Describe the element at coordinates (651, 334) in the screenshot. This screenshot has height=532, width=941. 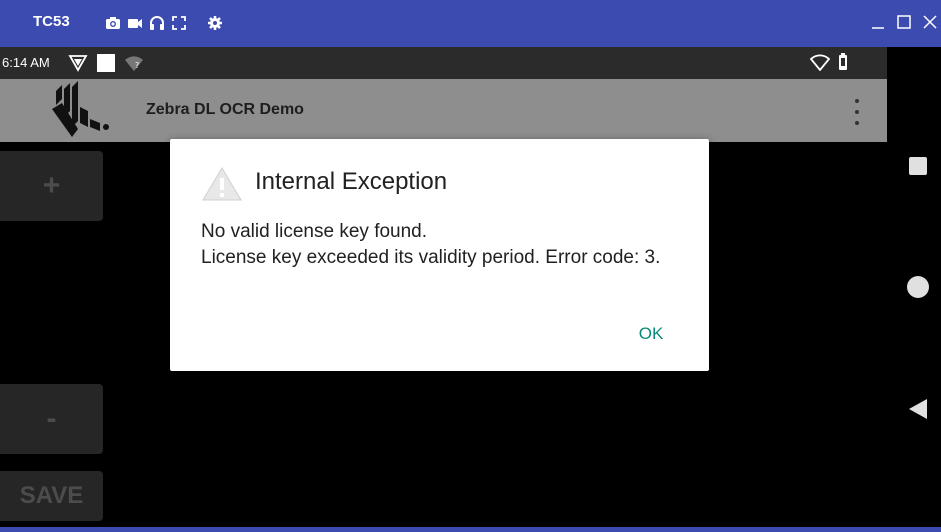
I see `ok-button: OK` at that location.